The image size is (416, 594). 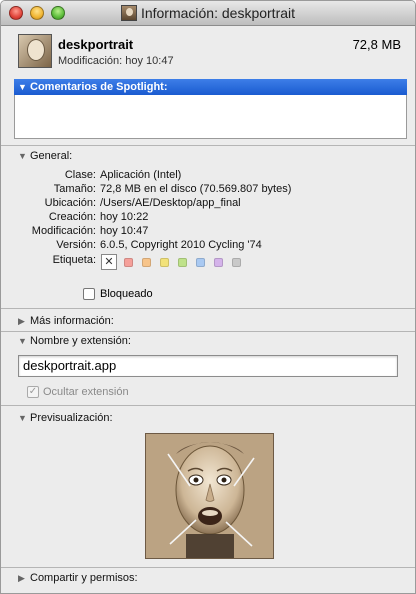 I want to click on section-preview: ▼ Previsualización:, so click(x=65, y=418).